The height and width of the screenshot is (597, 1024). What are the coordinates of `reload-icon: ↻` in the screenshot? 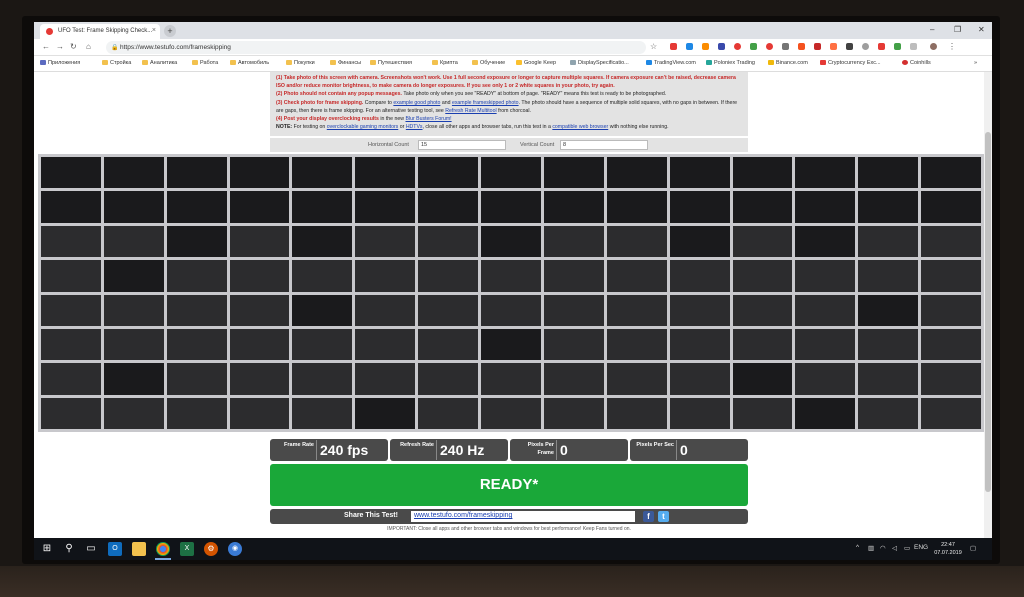 It's located at (73, 46).